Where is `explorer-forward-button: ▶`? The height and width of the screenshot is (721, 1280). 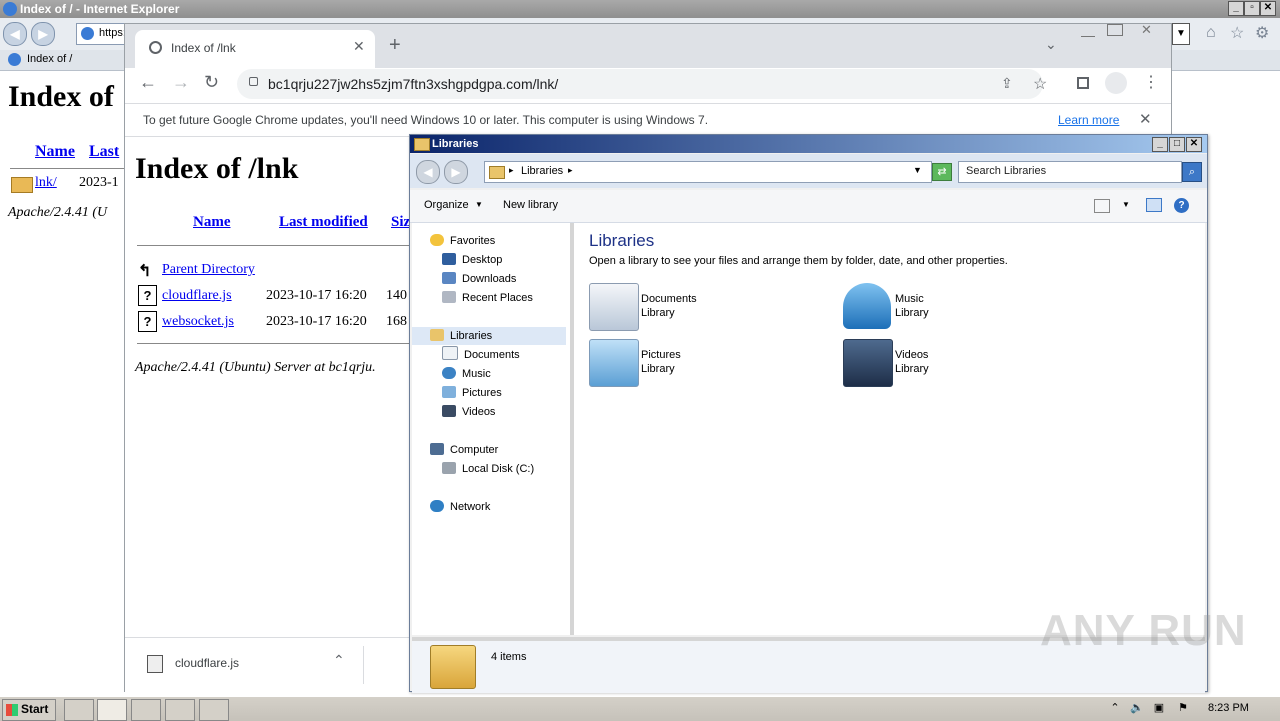
explorer-forward-button: ▶ is located at coordinates (456, 172).